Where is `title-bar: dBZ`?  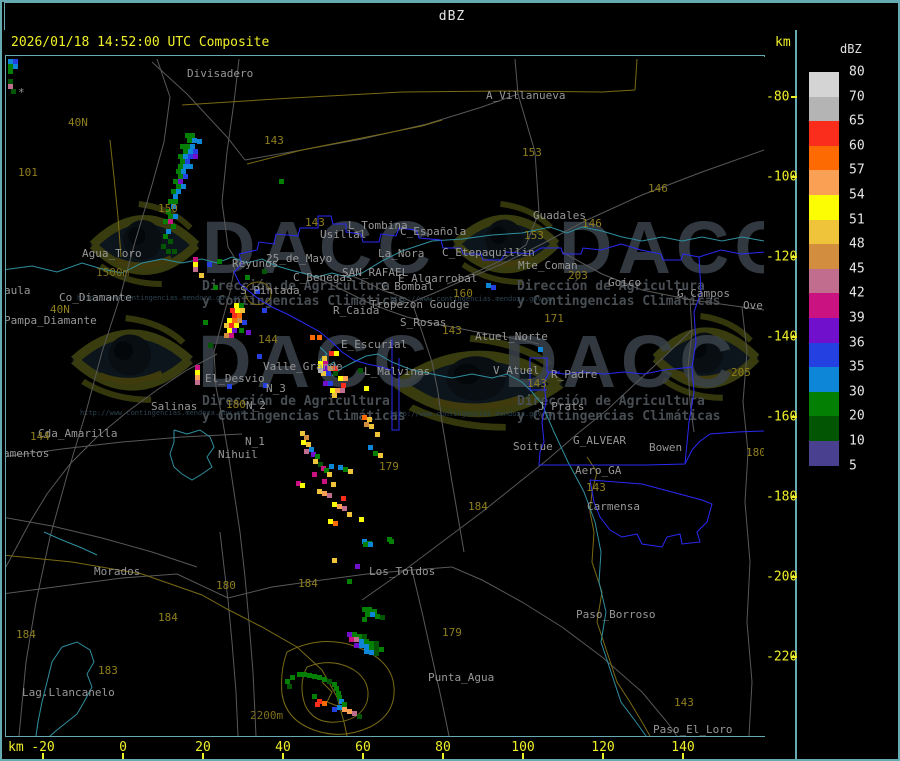 title-bar: dBZ is located at coordinates (451, 16).